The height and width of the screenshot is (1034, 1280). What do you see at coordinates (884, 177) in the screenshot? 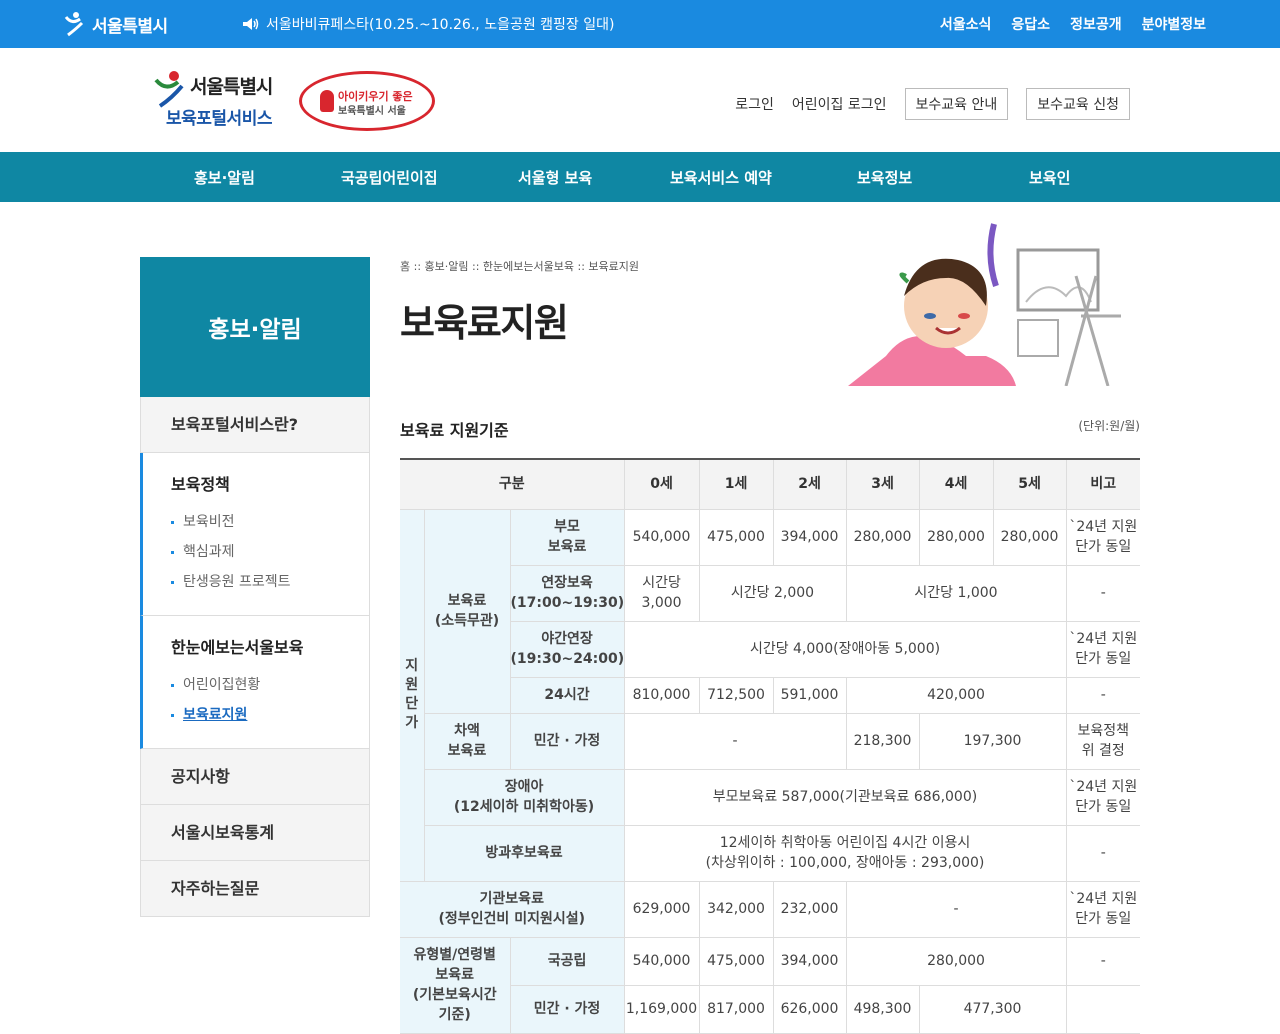
I see `nav-childcare-info: 보육정보` at bounding box center [884, 177].